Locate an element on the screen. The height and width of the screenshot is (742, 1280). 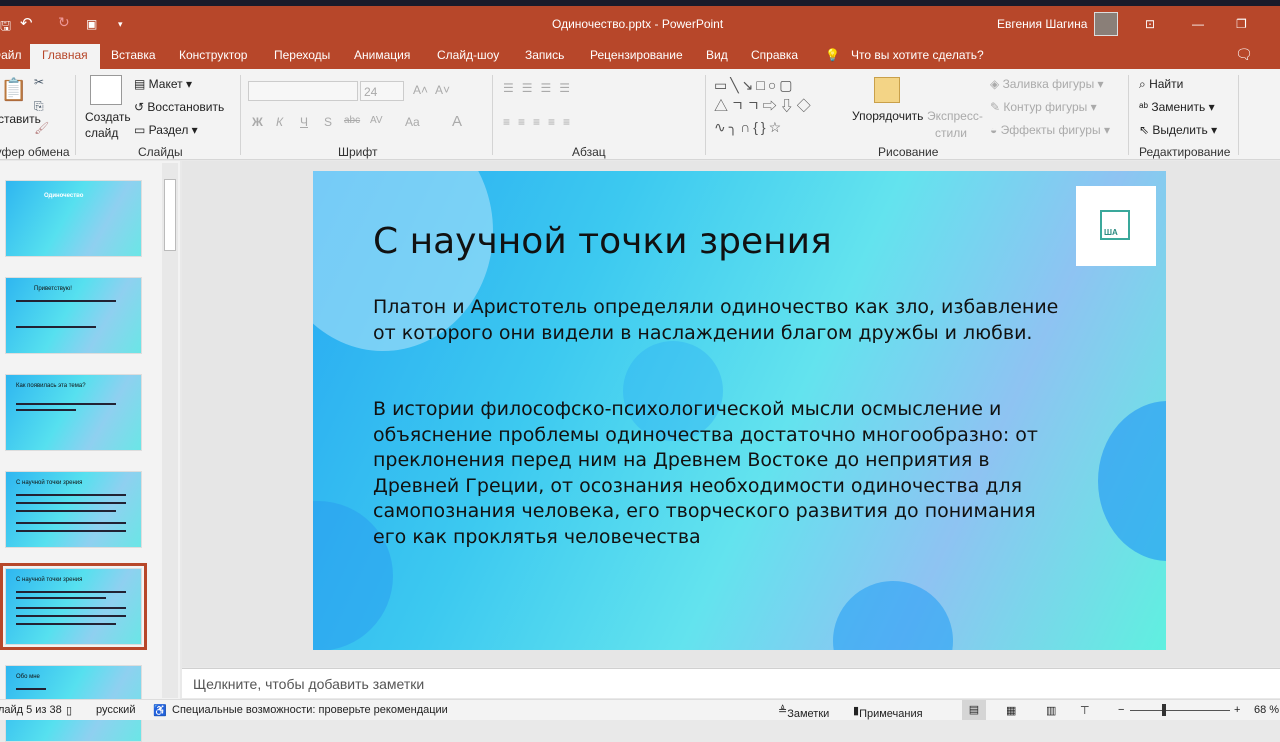
group-drawing-label: Рисование is located at coordinates (908, 152).